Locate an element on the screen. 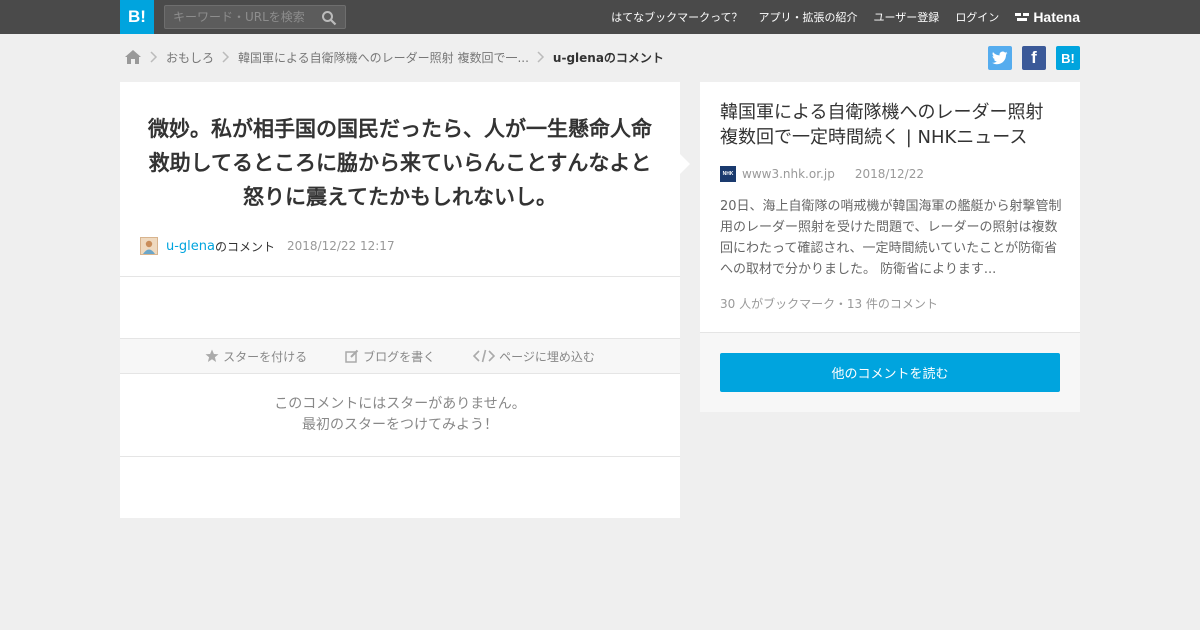  comment-meta: u-glena のコメント 2018/12/22 12:17 is located at coordinates (267, 246).